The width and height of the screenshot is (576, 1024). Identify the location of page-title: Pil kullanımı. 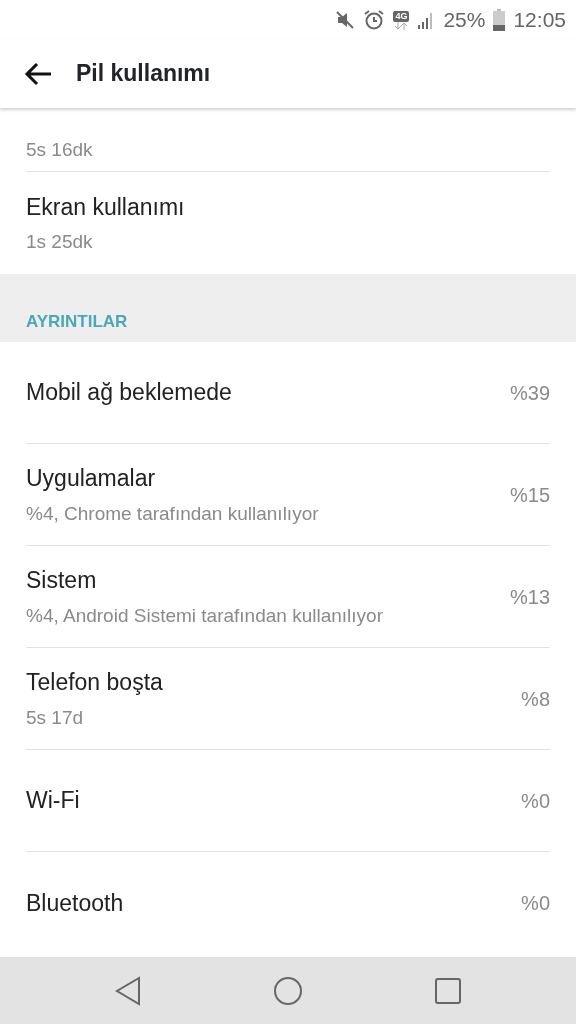
(143, 74).